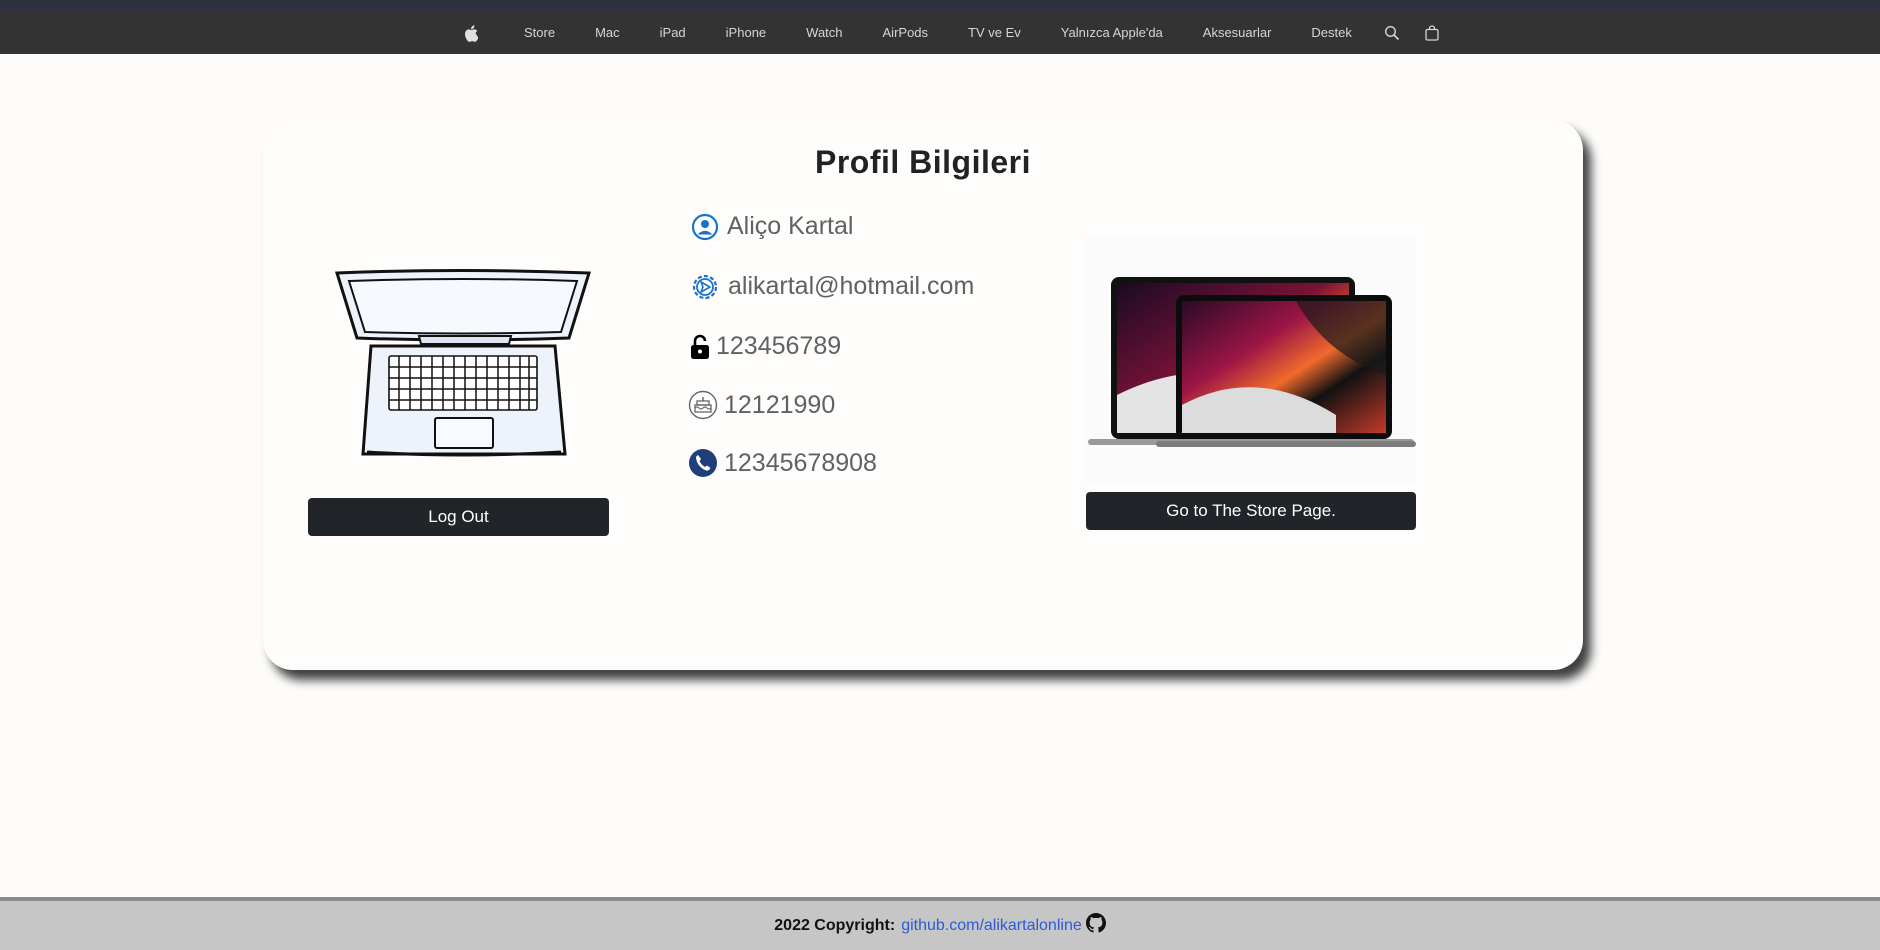 The image size is (1880, 950). What do you see at coordinates (703, 405) in the screenshot?
I see `birthday-cake-icon` at bounding box center [703, 405].